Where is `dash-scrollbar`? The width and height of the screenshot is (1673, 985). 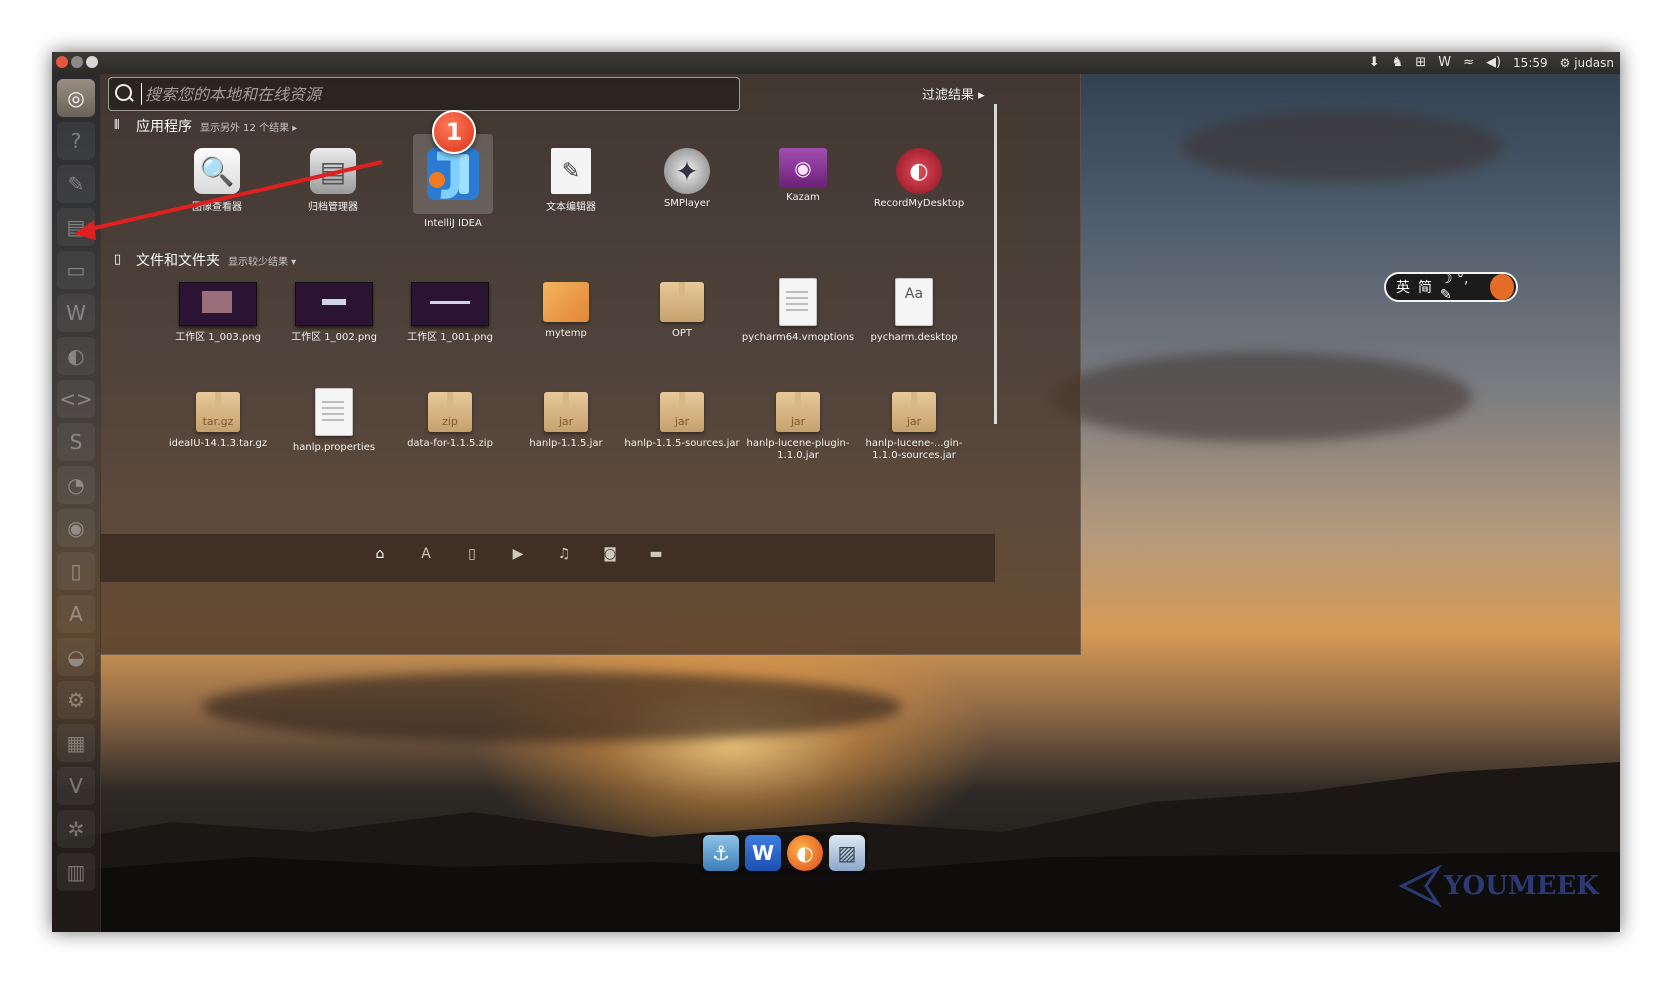 dash-scrollbar is located at coordinates (995, 264).